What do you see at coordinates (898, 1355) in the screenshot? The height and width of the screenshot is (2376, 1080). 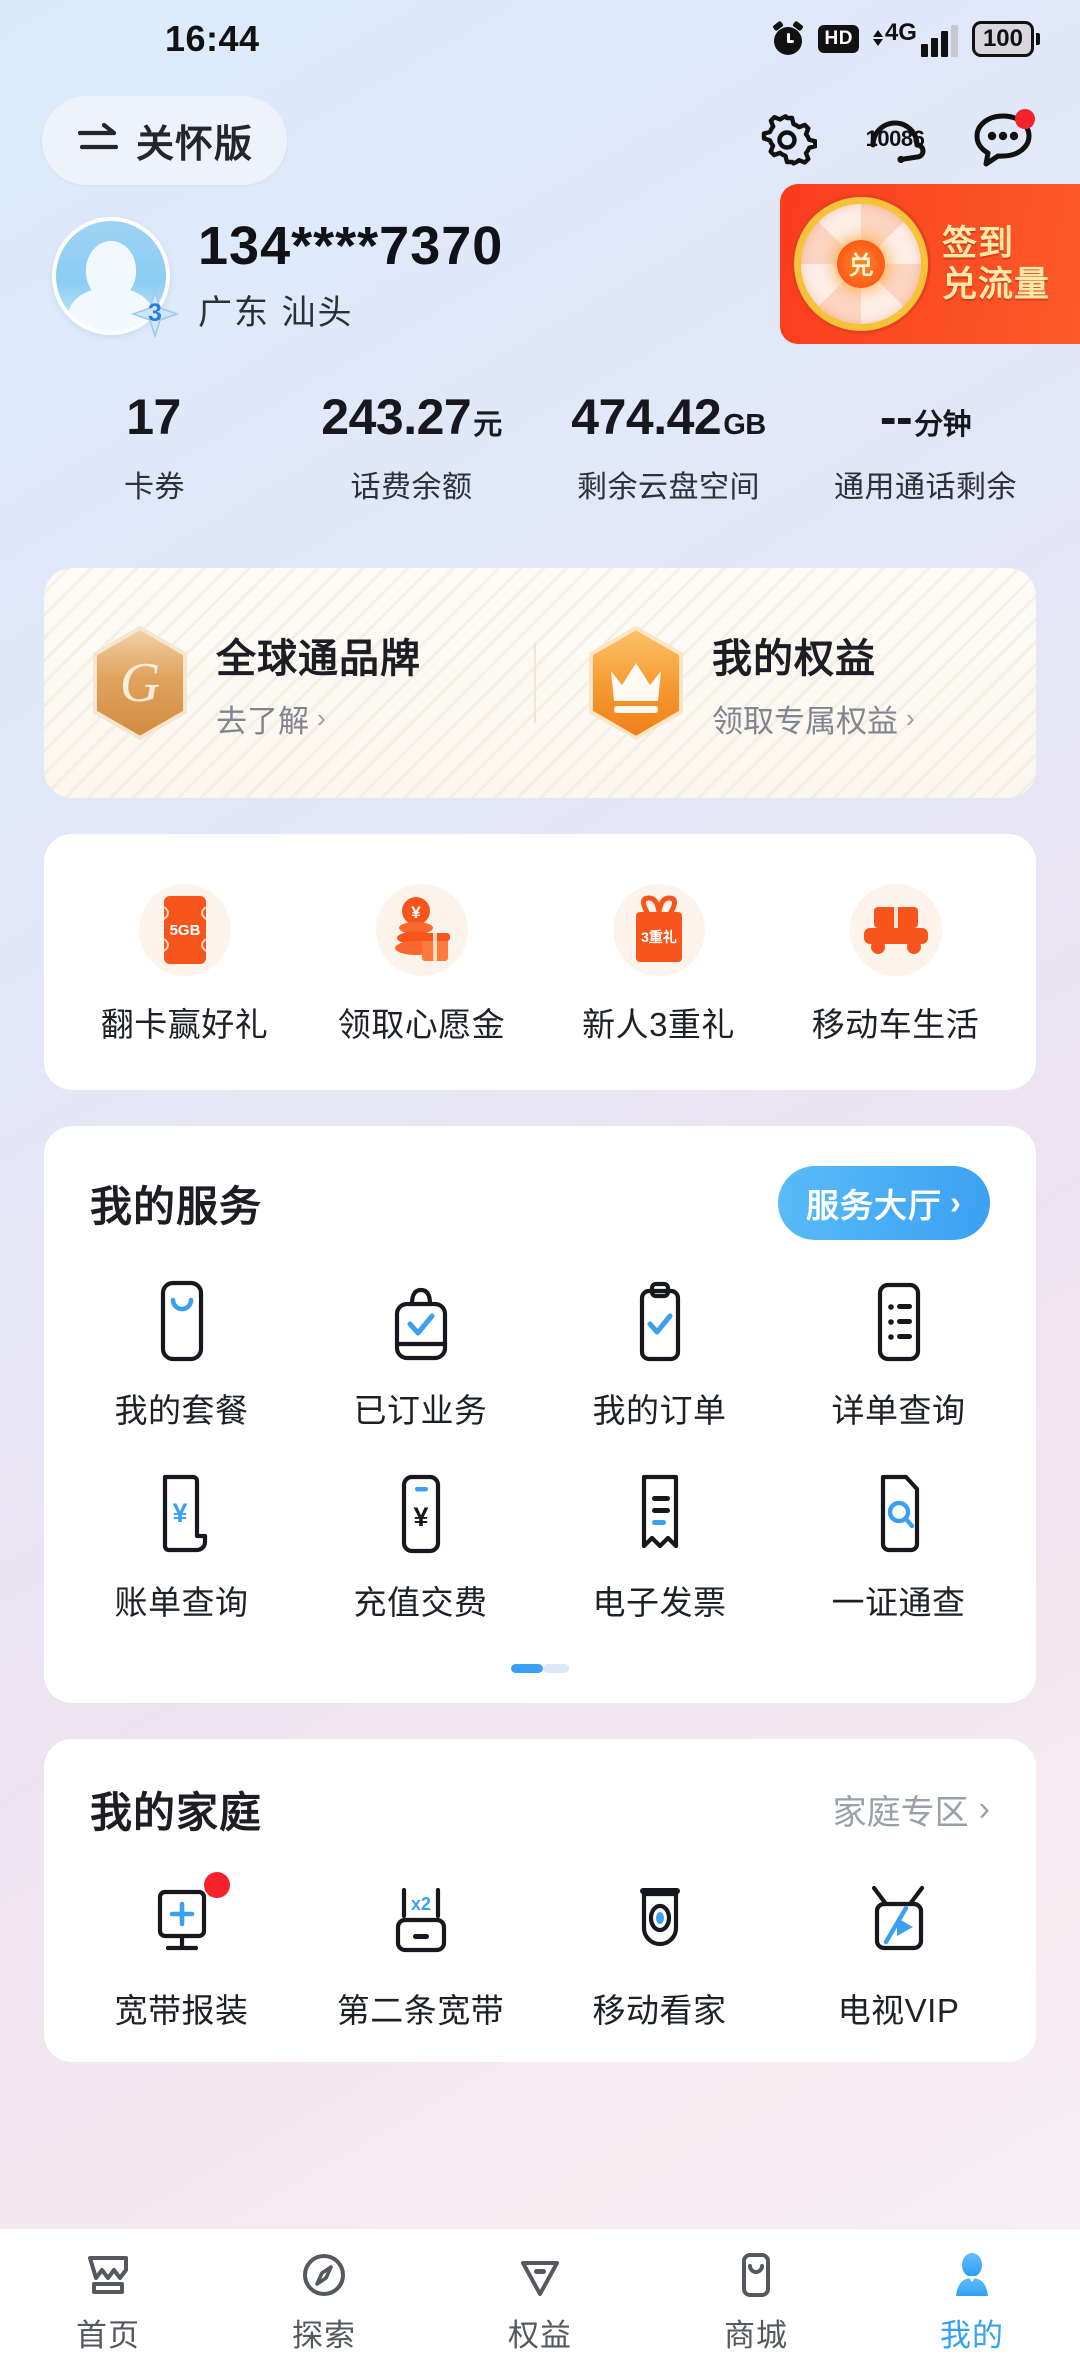 I see `service-item-detail-query: 详单查询` at bounding box center [898, 1355].